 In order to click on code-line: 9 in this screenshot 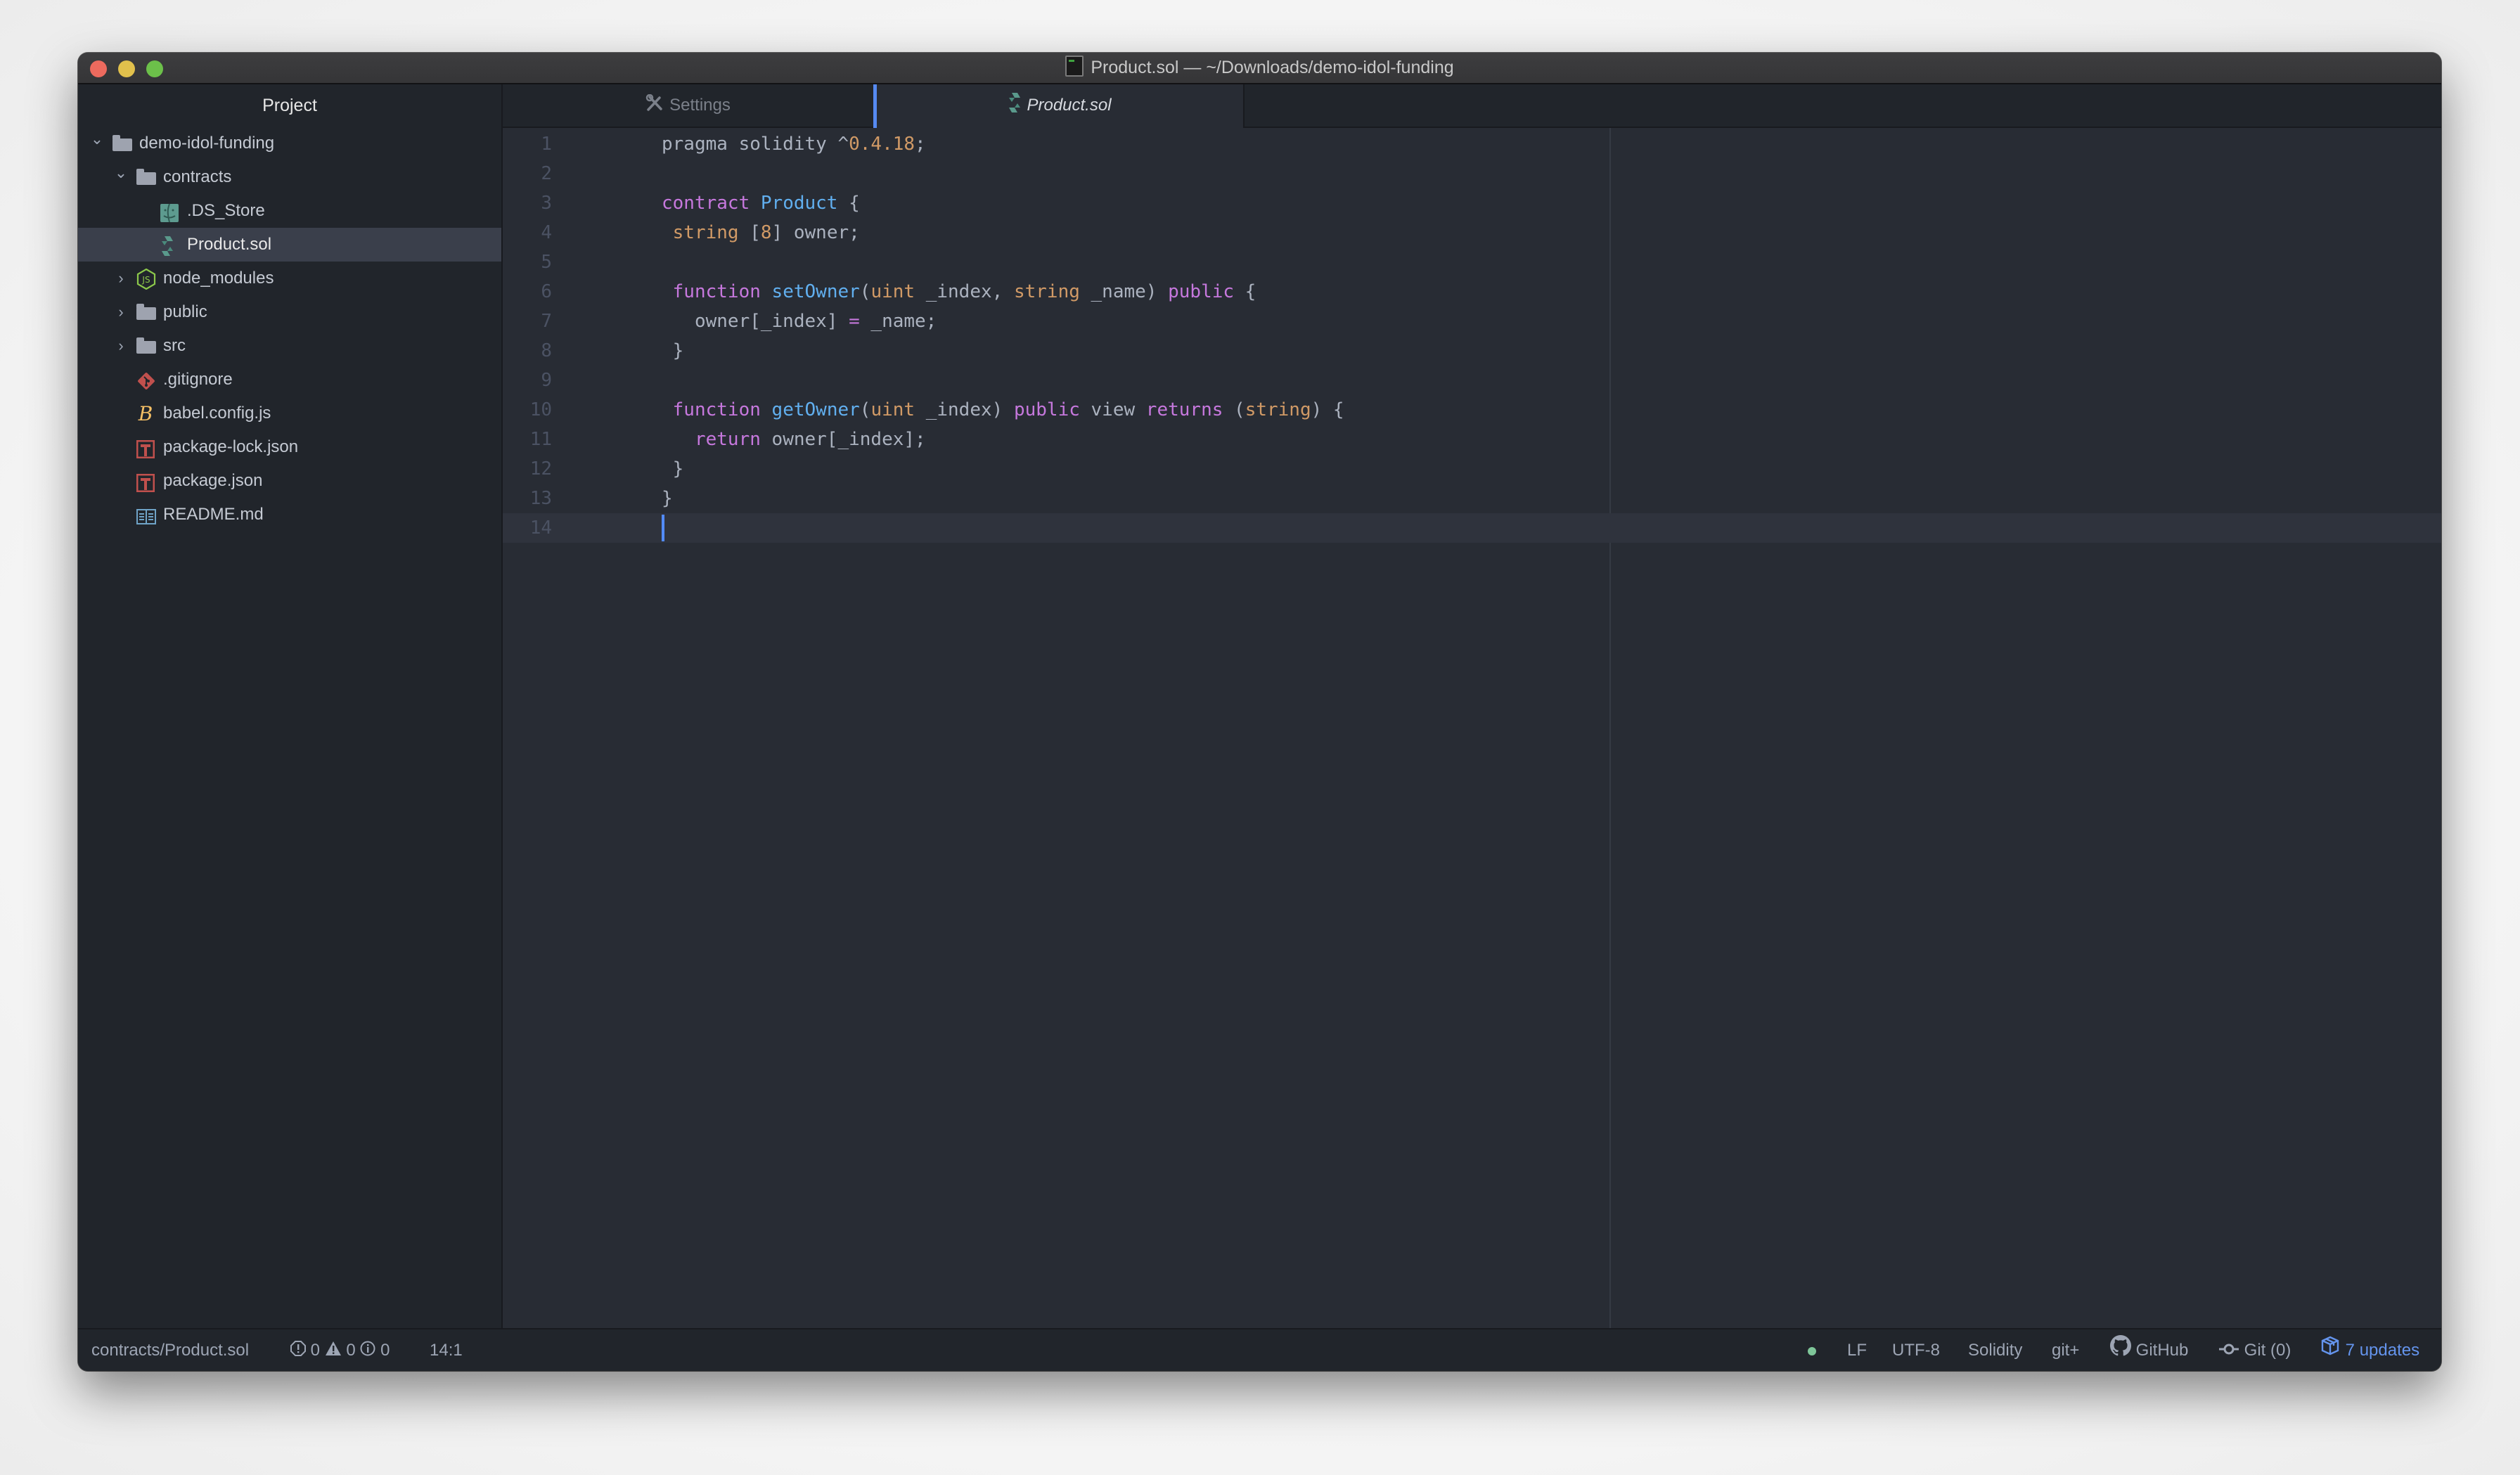, I will do `click(1472, 380)`.